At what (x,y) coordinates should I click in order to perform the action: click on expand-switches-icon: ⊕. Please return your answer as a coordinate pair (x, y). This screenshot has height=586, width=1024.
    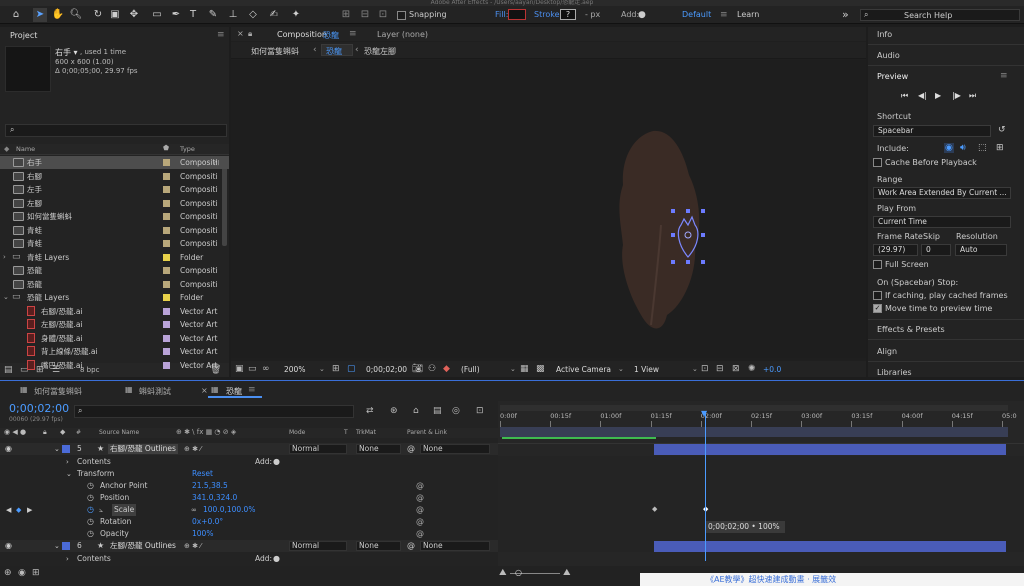
    Looking at the image, I should click on (8, 573).